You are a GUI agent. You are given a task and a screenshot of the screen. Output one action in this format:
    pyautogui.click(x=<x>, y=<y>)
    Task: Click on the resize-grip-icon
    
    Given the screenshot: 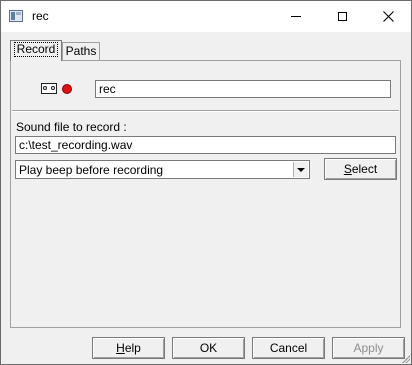 What is the action you would take?
    pyautogui.click(x=405, y=358)
    